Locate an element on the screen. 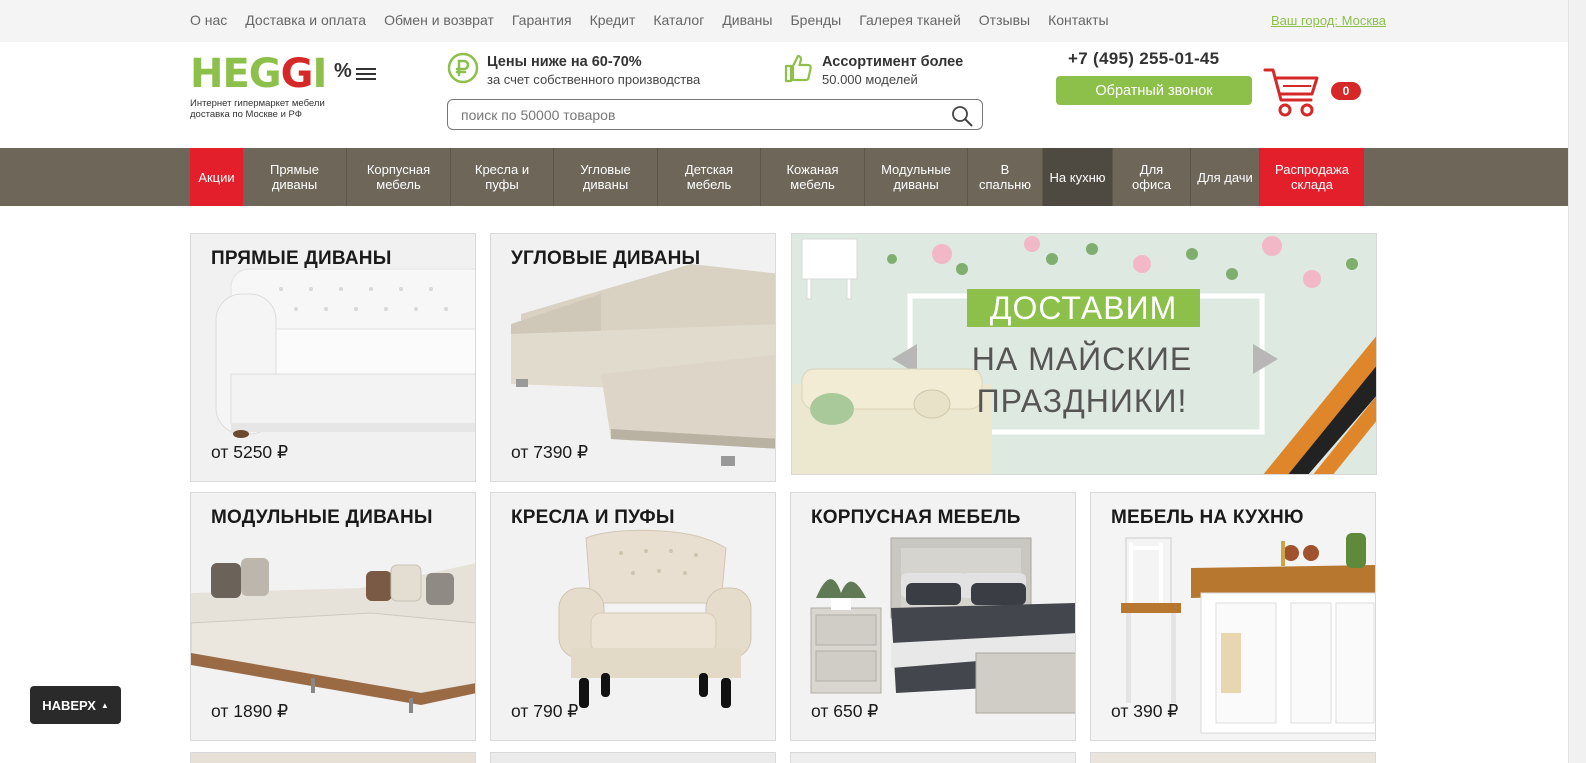  feature-assortment-subtitle: 50.000 моделей is located at coordinates (870, 79).